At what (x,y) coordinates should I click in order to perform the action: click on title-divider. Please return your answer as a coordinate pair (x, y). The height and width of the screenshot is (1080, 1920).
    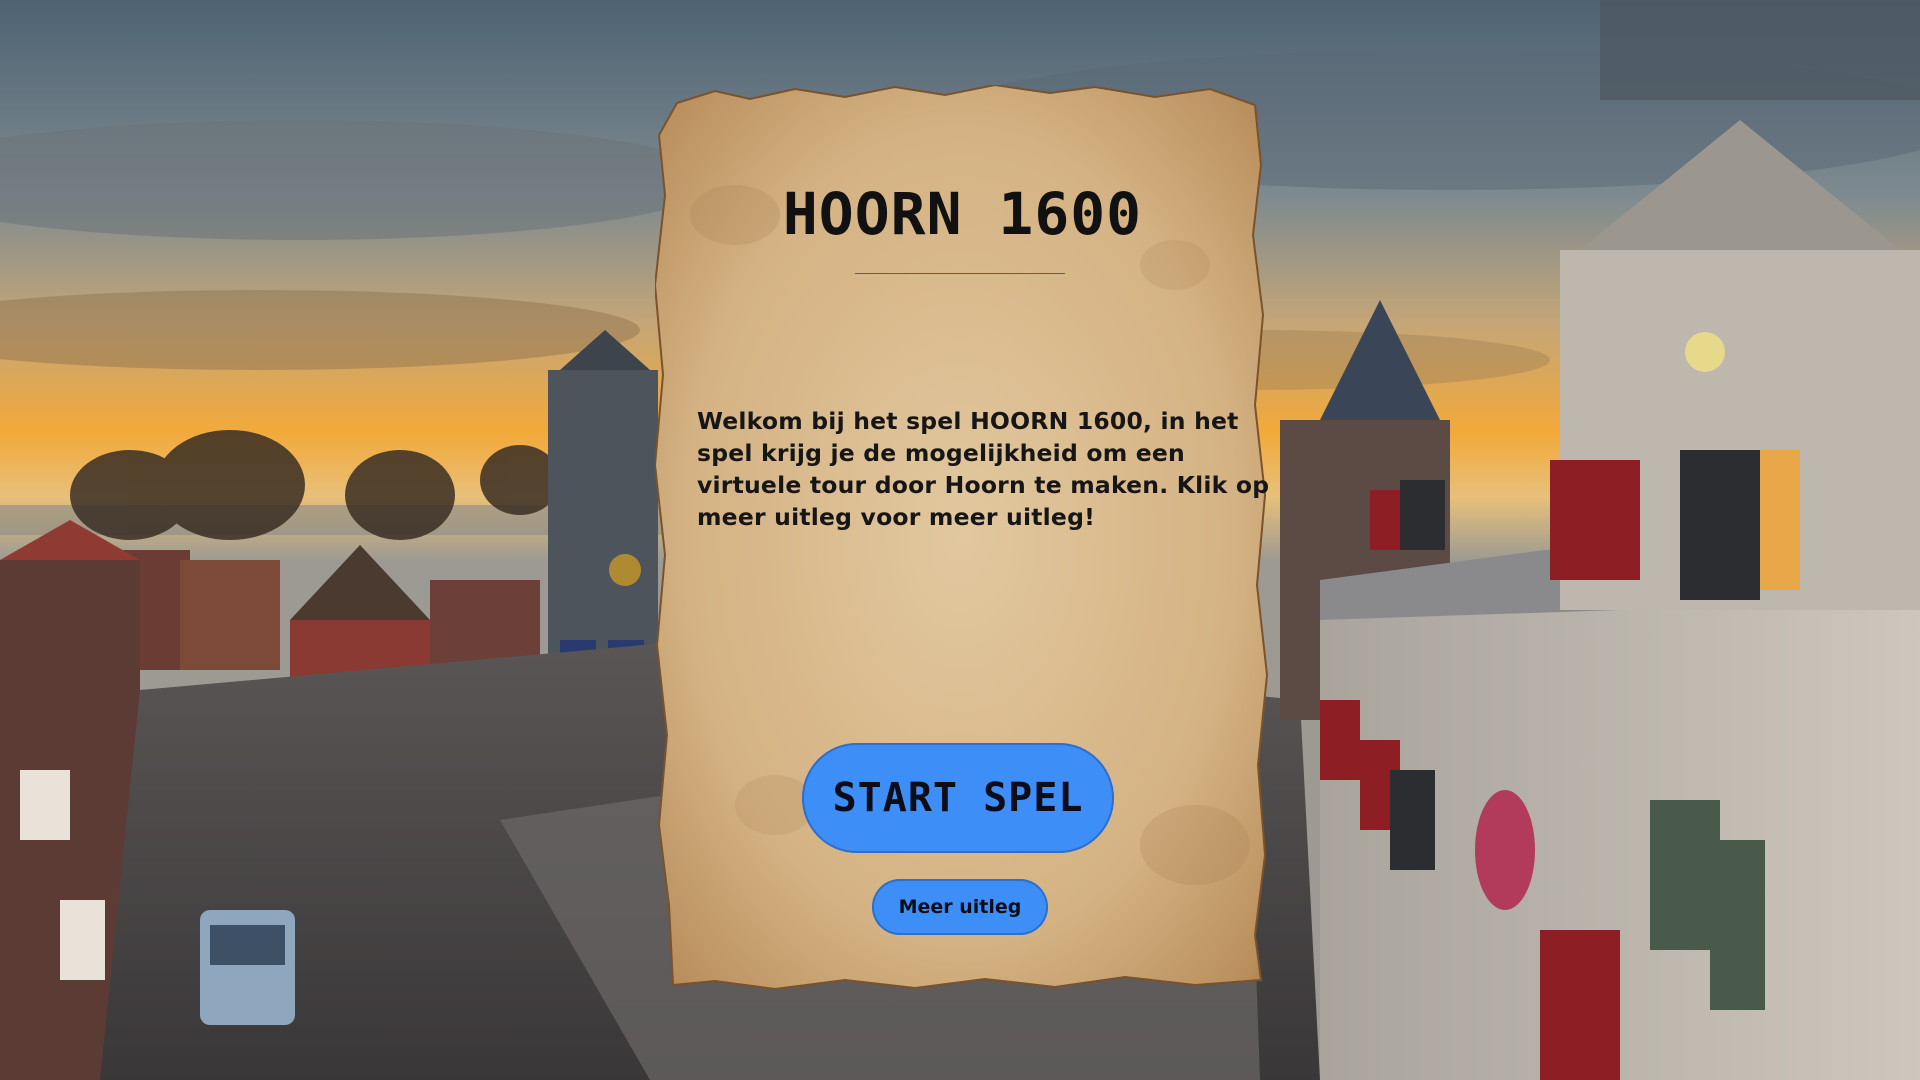
    Looking at the image, I should click on (960, 273).